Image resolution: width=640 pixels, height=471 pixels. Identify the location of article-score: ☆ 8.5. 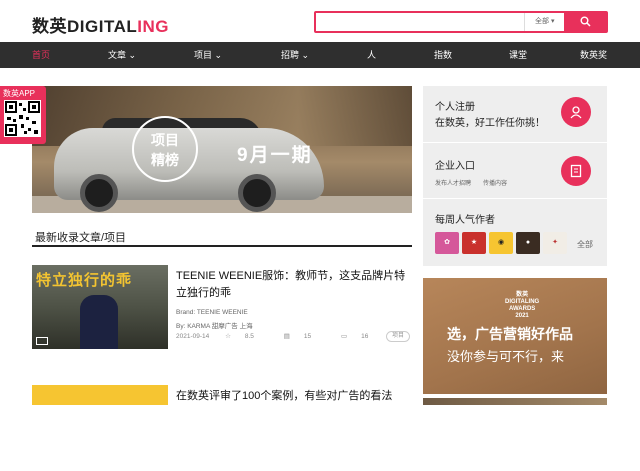
(246, 336).